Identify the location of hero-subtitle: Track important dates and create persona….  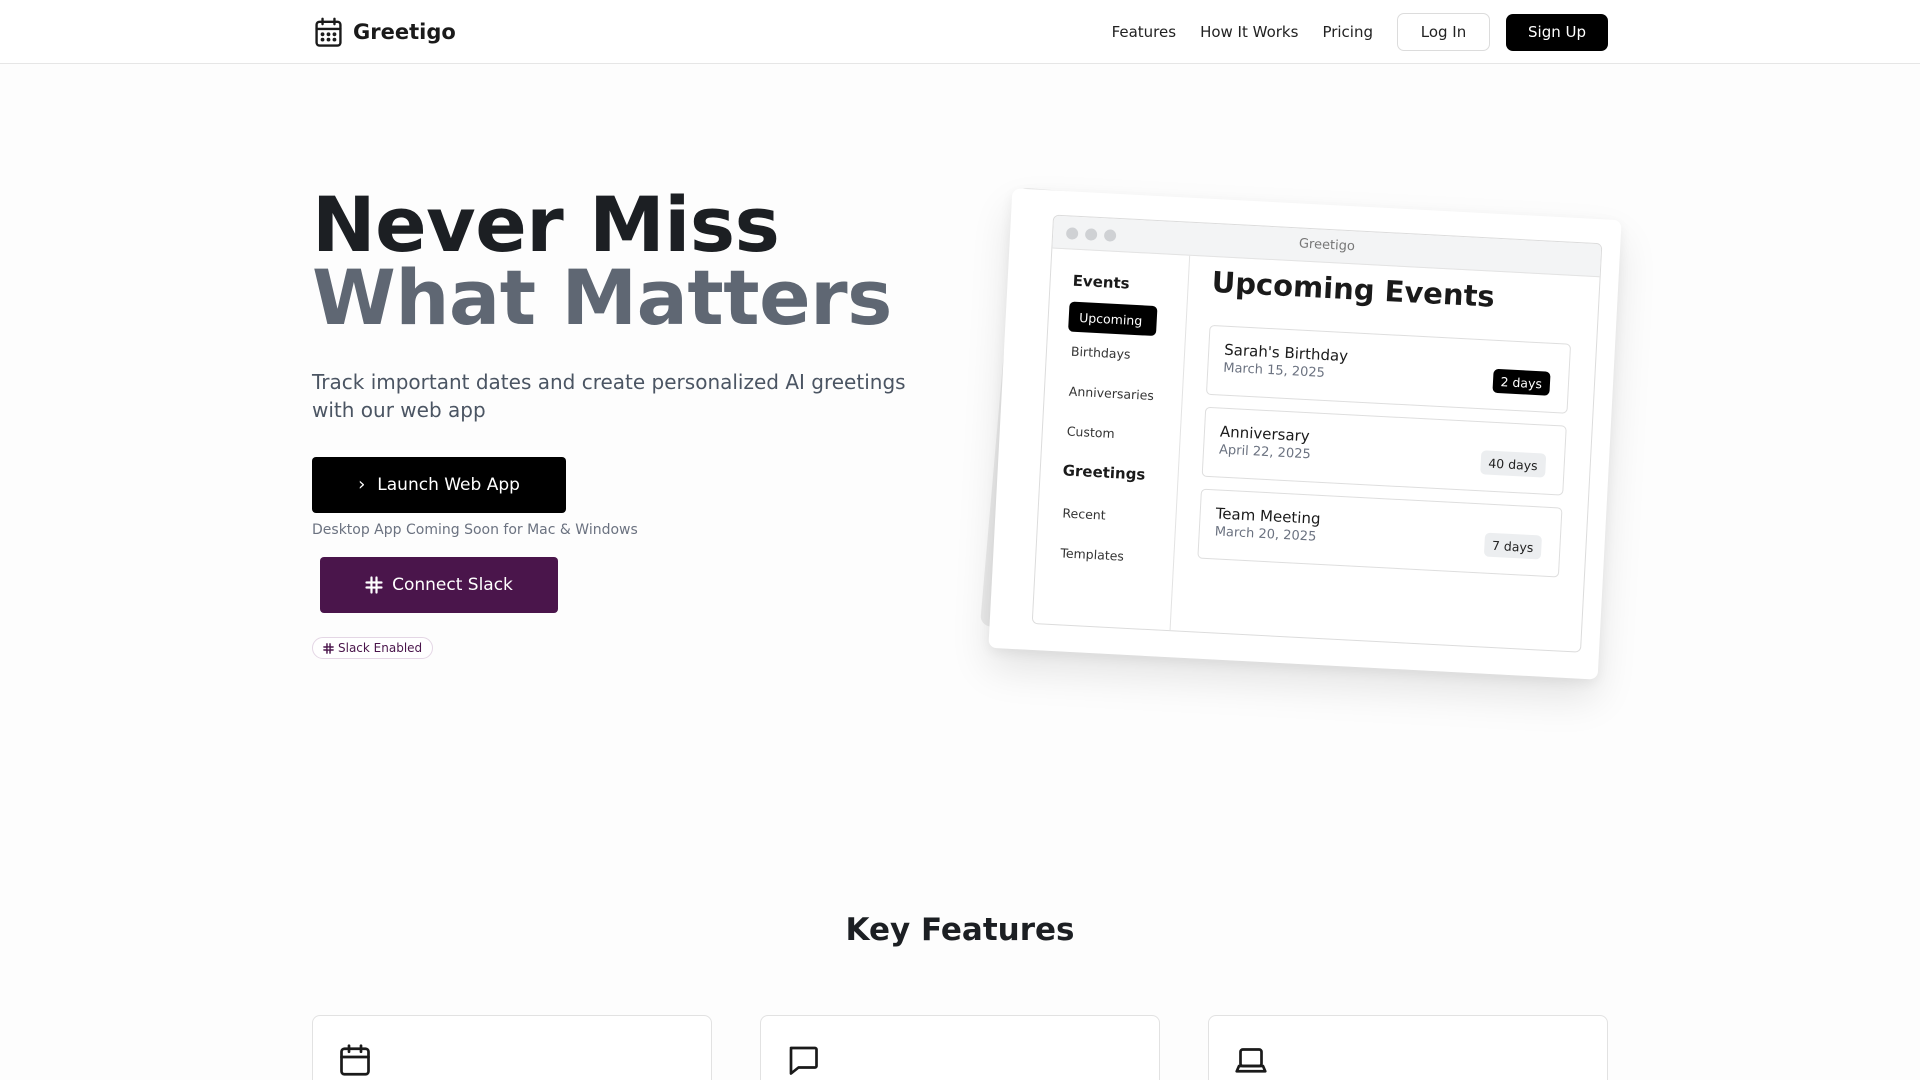
(609, 396).